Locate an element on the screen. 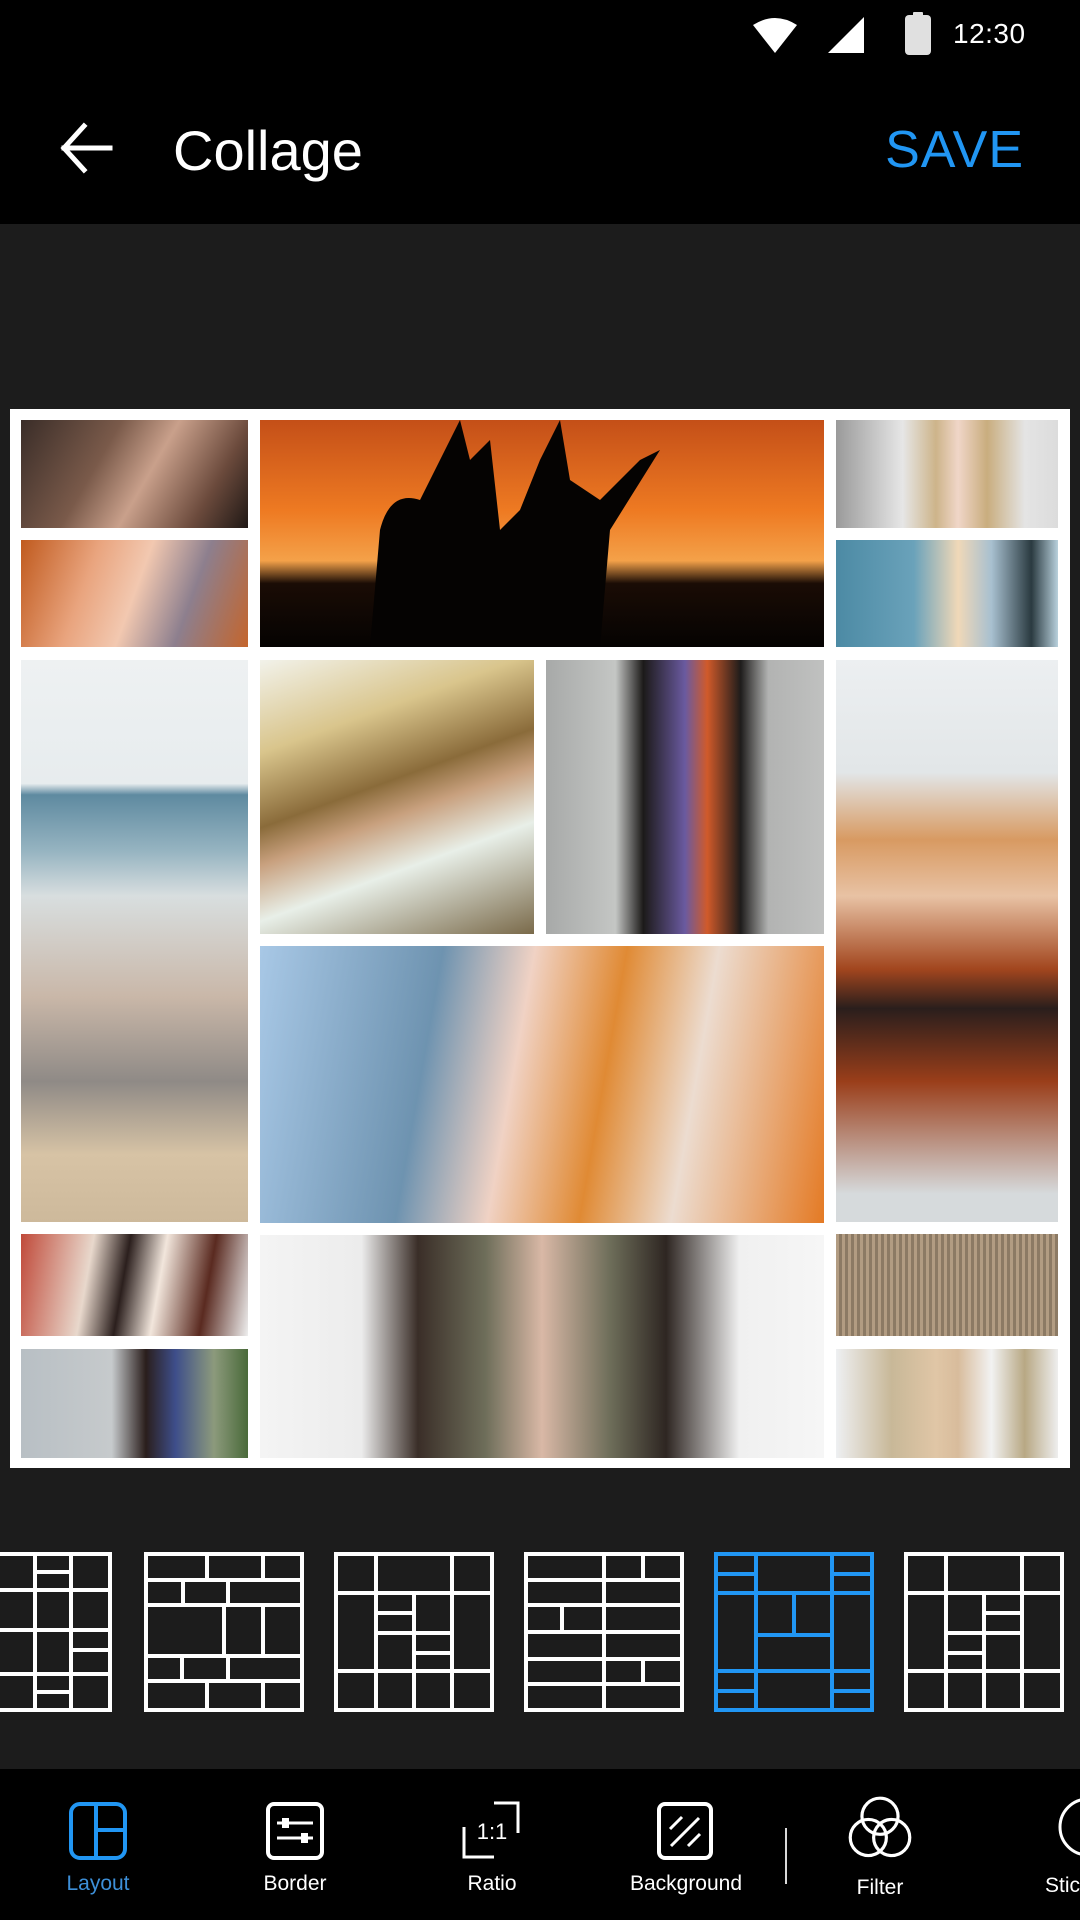 Image resolution: width=1080 pixels, height=1920 pixels. silhouettes-graphic is located at coordinates (515, 533).